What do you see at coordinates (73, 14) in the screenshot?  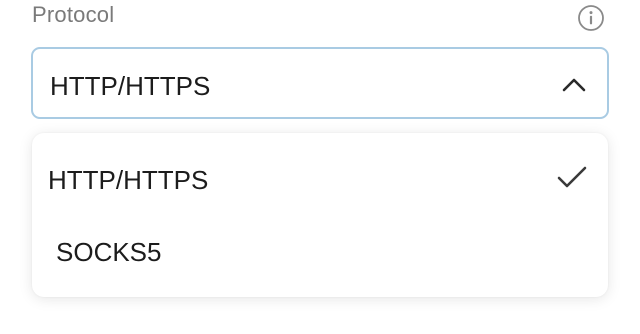 I see `field-label: Protocol` at bounding box center [73, 14].